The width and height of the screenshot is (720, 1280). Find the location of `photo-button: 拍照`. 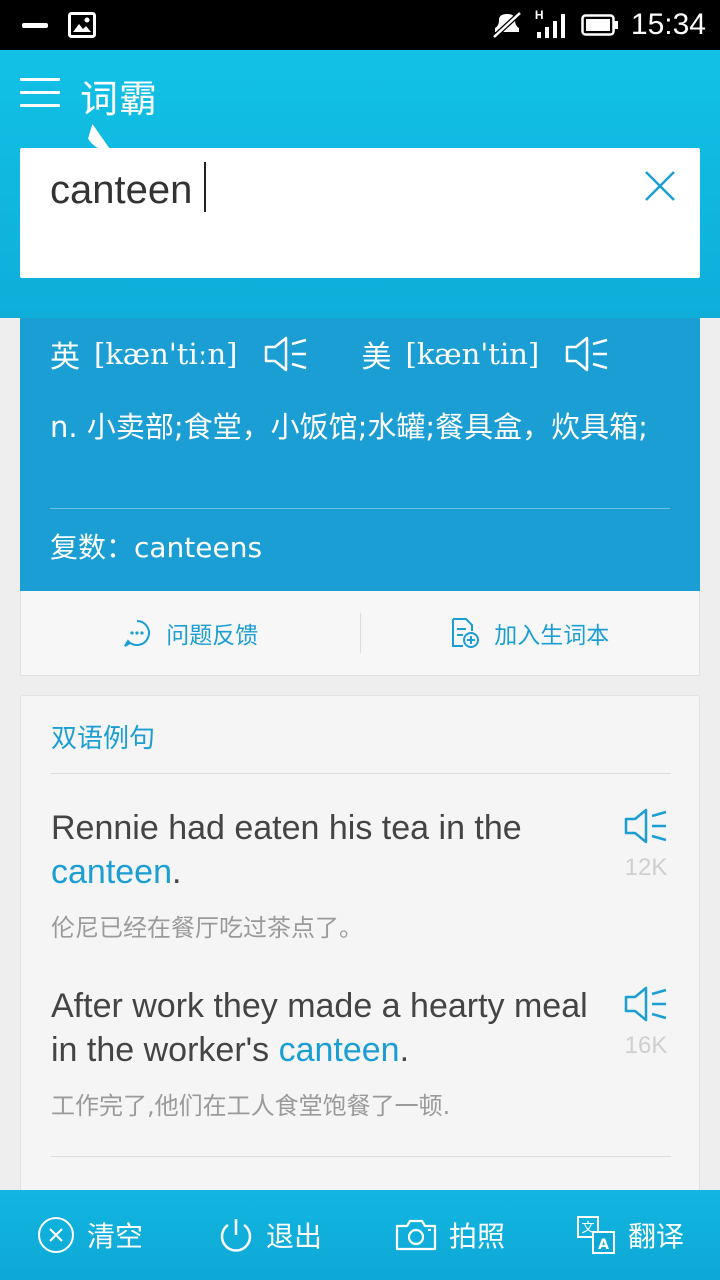

photo-button: 拍照 is located at coordinates (450, 1235).